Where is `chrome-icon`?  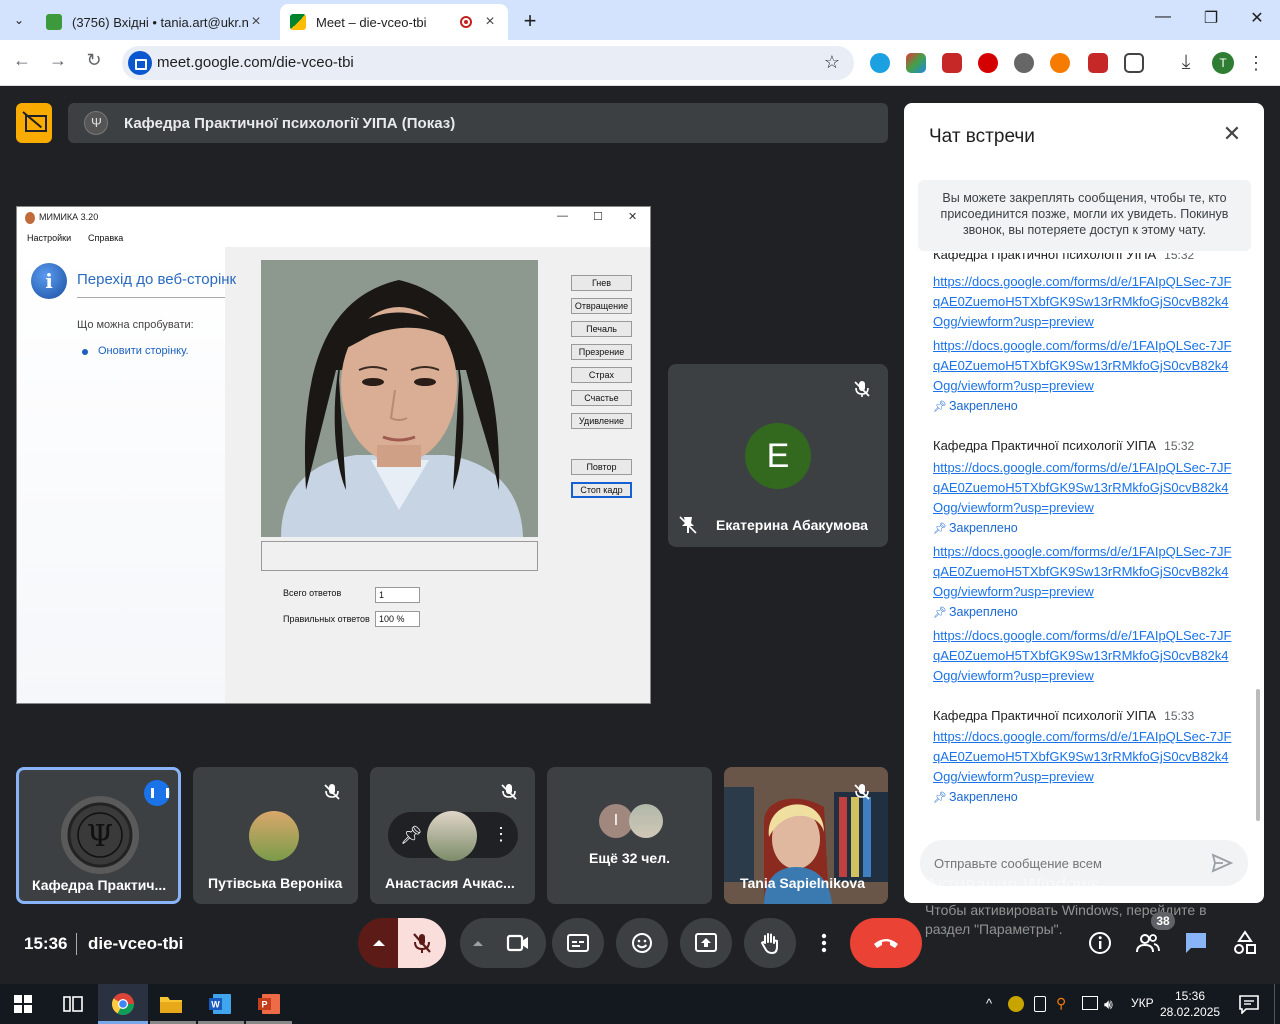
chrome-icon is located at coordinates (123, 1004).